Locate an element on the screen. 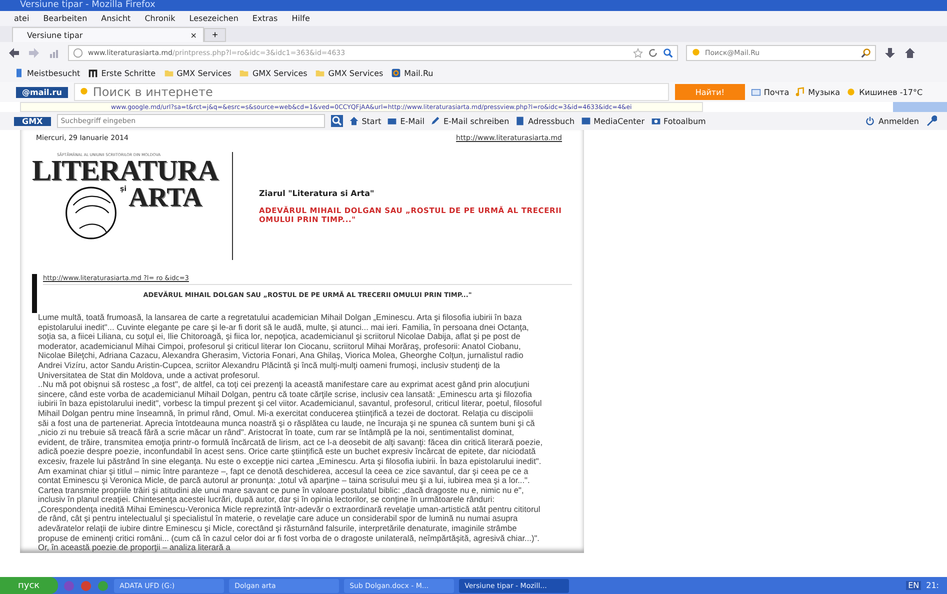 The width and height of the screenshot is (947, 594). toolbar-button: Fotoalbum is located at coordinates (678, 121).